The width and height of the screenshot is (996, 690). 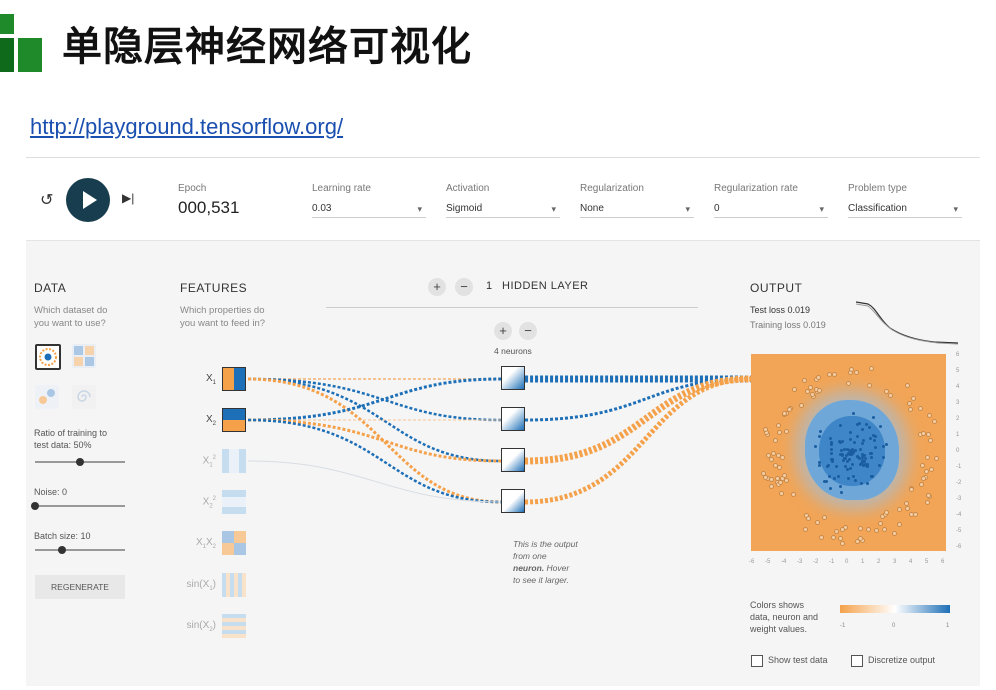 What do you see at coordinates (234, 585) in the screenshot?
I see `feature-sin-x1-tile` at bounding box center [234, 585].